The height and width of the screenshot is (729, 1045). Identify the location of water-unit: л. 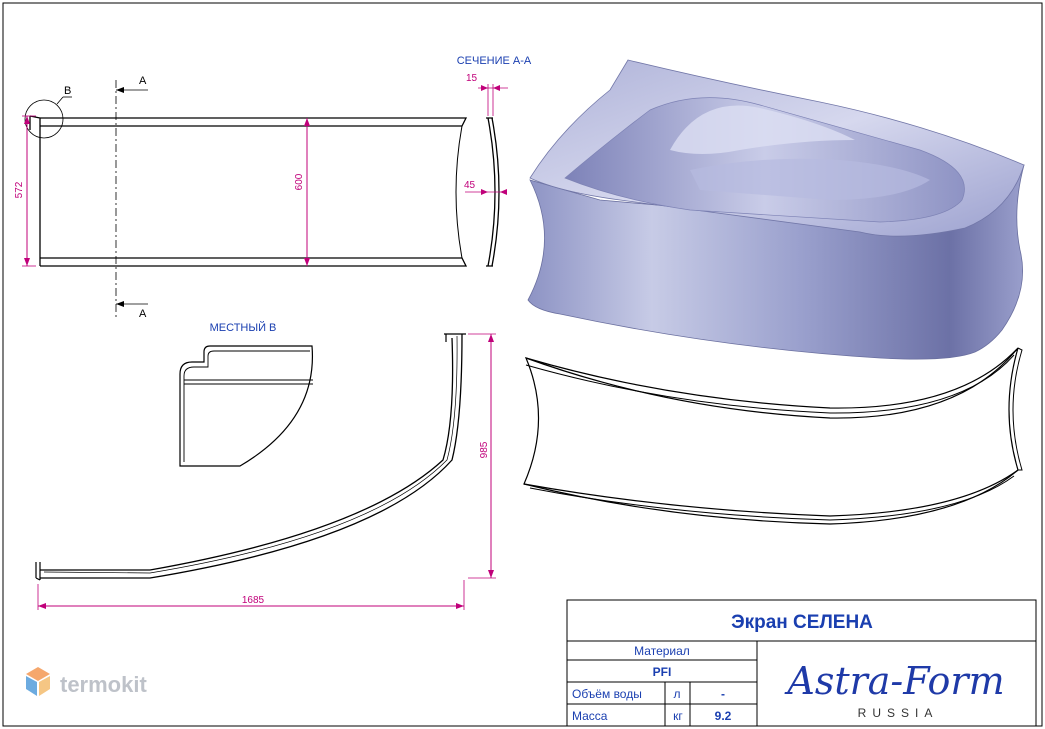
(676, 694).